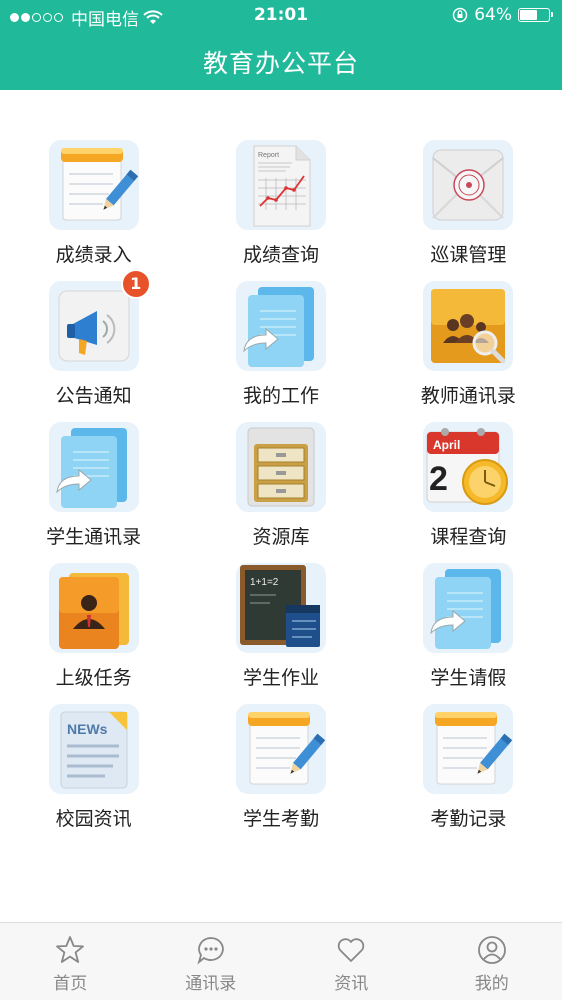 This screenshot has height=1000, width=562. I want to click on grid-item-label: 学生作业, so click(280, 678).